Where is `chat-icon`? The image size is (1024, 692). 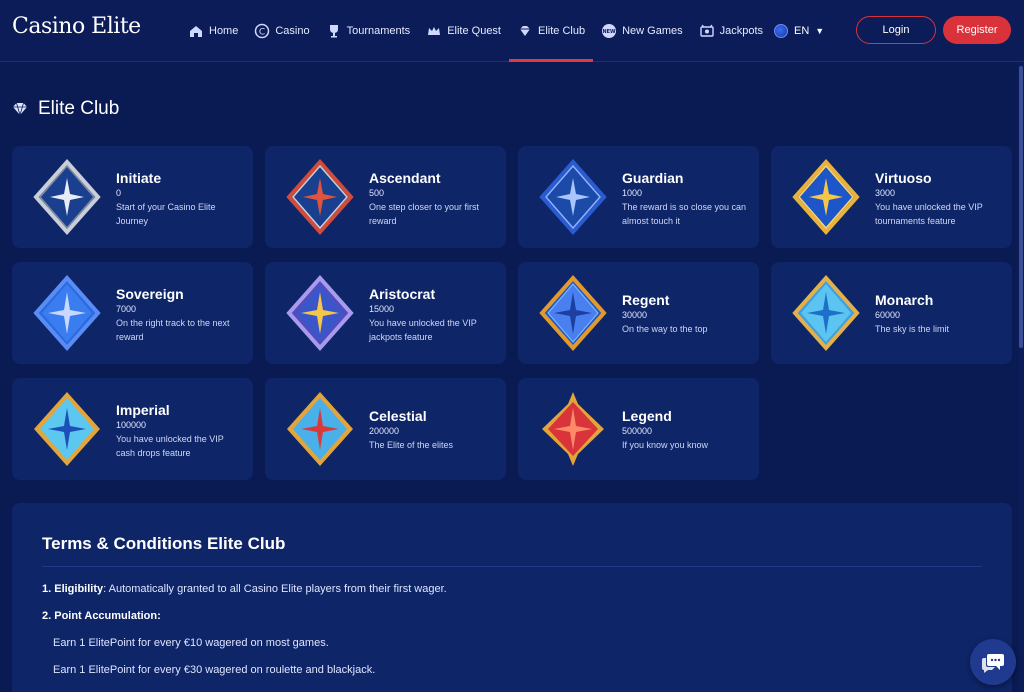
chat-icon is located at coordinates (993, 663).